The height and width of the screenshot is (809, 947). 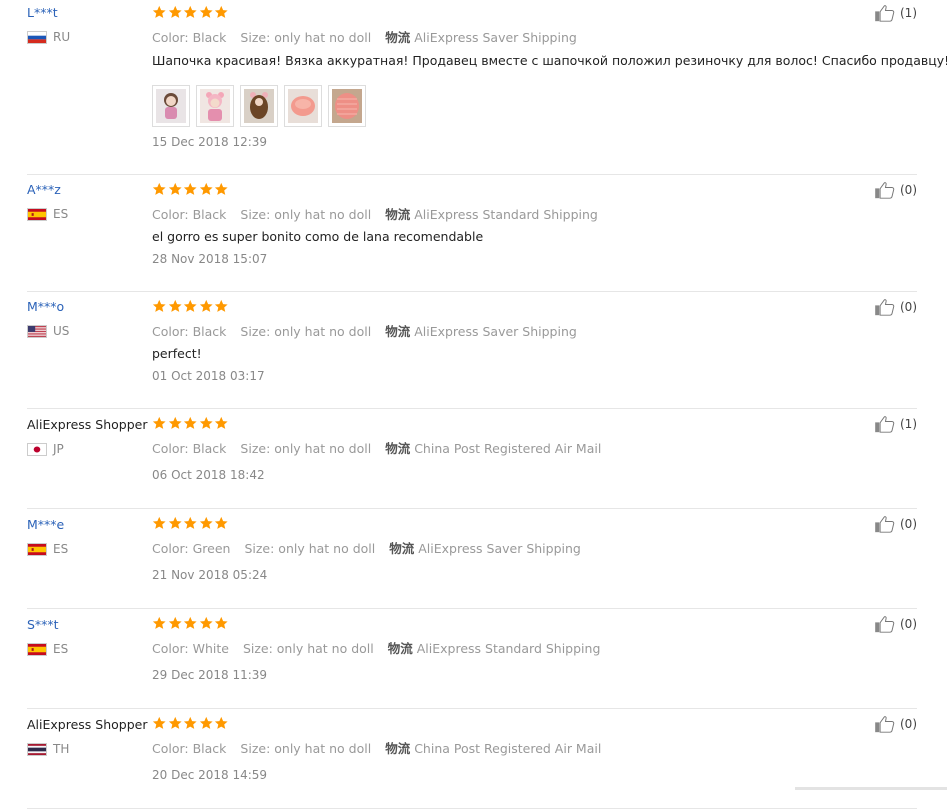 I want to click on country-code: RU, so click(x=62, y=37).